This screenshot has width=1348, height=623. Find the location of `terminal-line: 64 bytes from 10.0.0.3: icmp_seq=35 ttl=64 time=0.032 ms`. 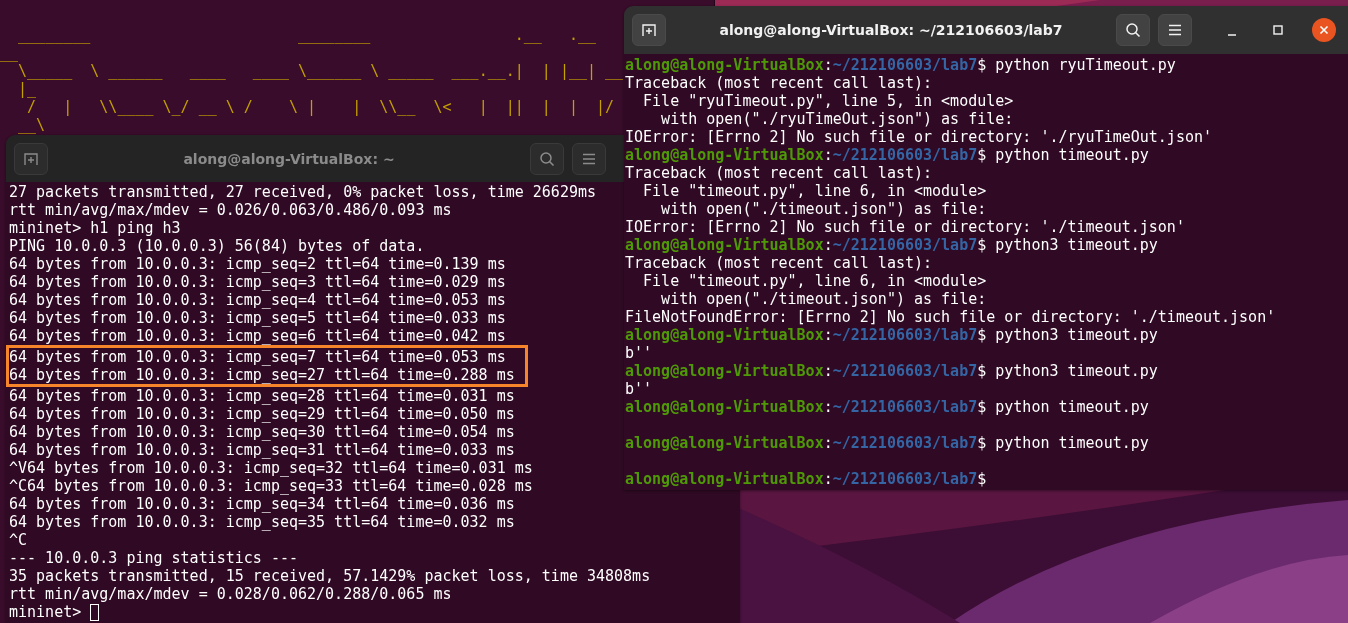

terminal-line: 64 bytes from 10.0.0.3: icmp_seq=35 ttl=64 time=0.032 ms is located at coordinates (262, 522).